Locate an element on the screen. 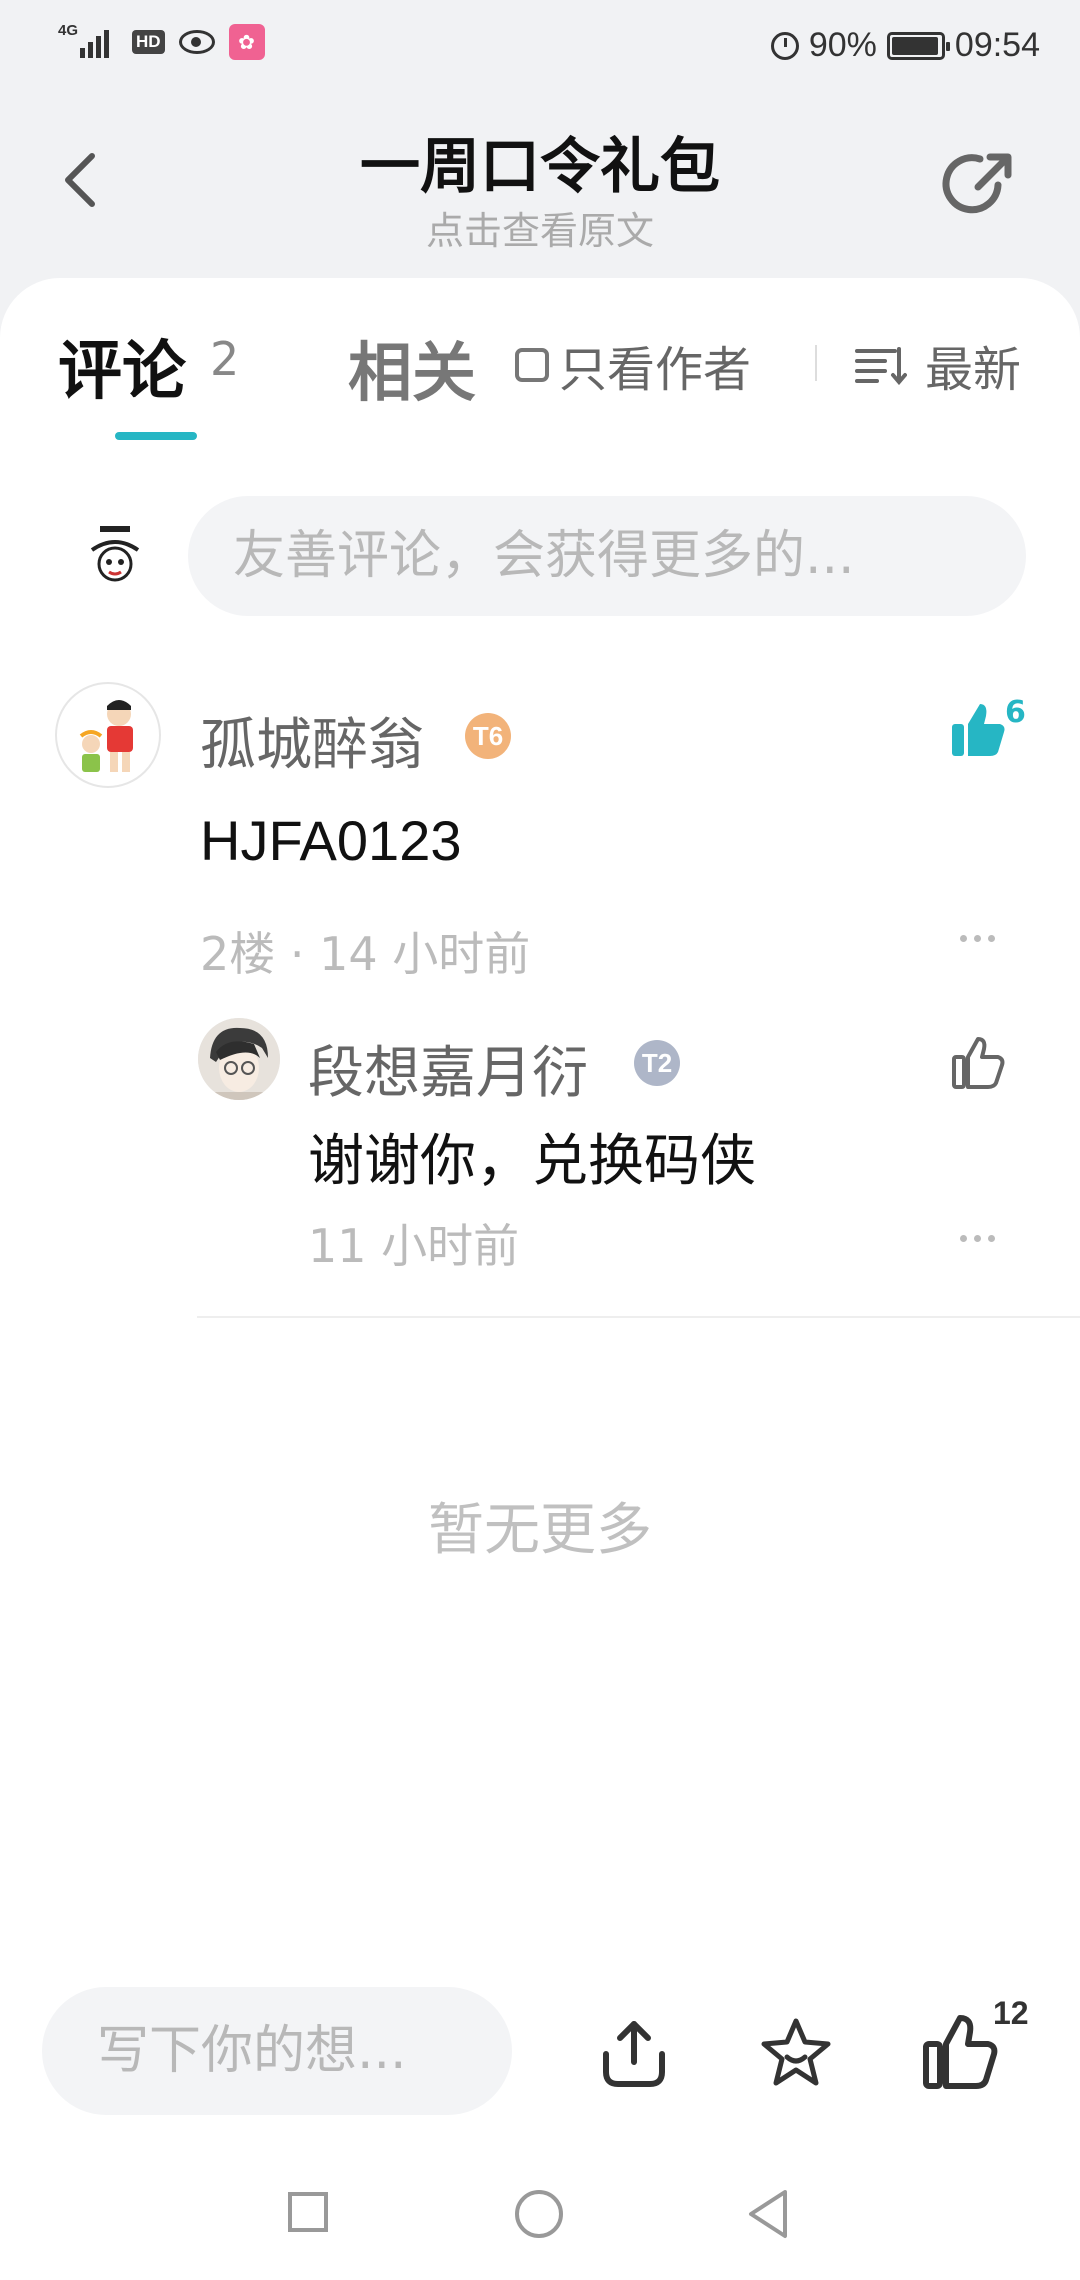  app-notification-icon: ✿ is located at coordinates (246, 42).